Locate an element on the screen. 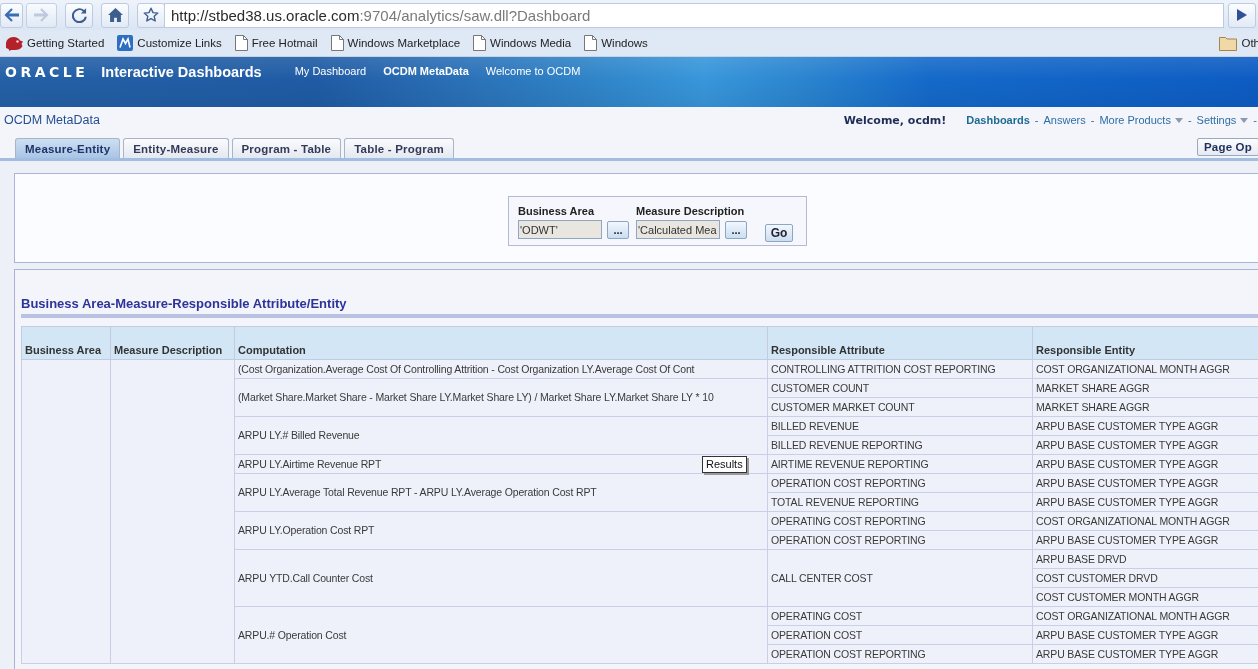 This screenshot has width=1258, height=669. home-icon is located at coordinates (115, 15).